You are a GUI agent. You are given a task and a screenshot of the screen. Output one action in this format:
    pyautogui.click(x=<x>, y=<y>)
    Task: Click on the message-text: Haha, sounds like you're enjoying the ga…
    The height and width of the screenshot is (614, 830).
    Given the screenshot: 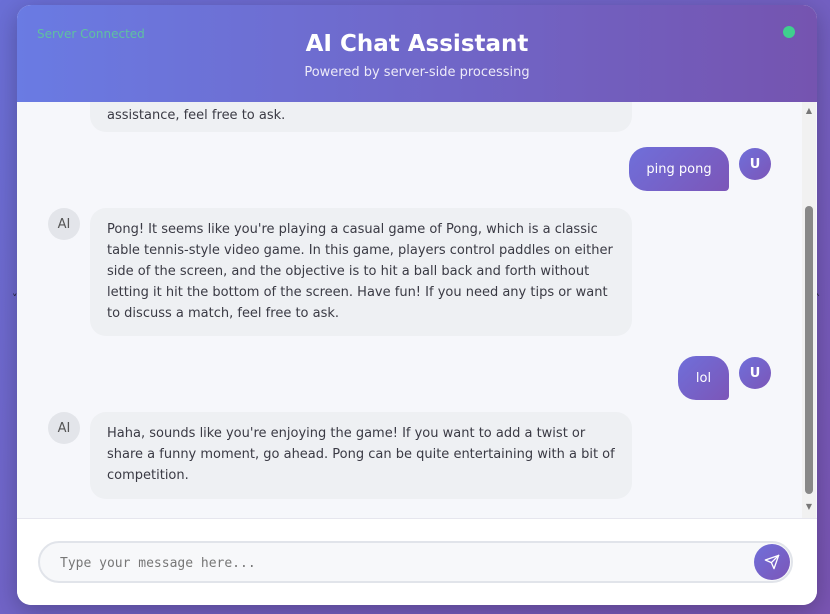 What is the action you would take?
    pyautogui.click(x=361, y=454)
    